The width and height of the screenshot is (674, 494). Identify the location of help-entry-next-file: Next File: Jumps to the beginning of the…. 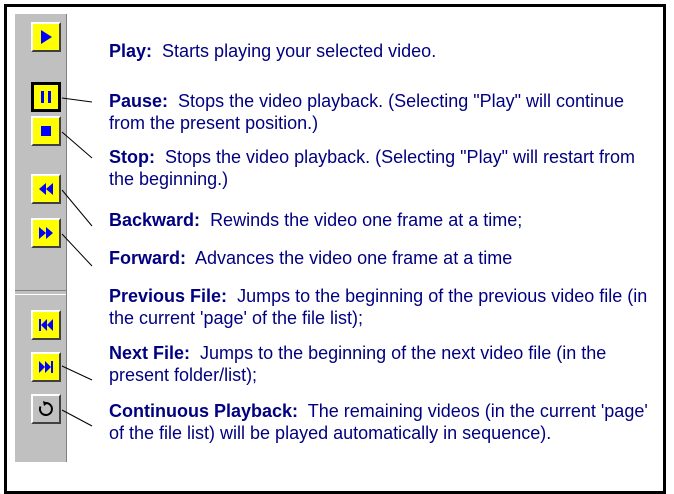
(383, 364).